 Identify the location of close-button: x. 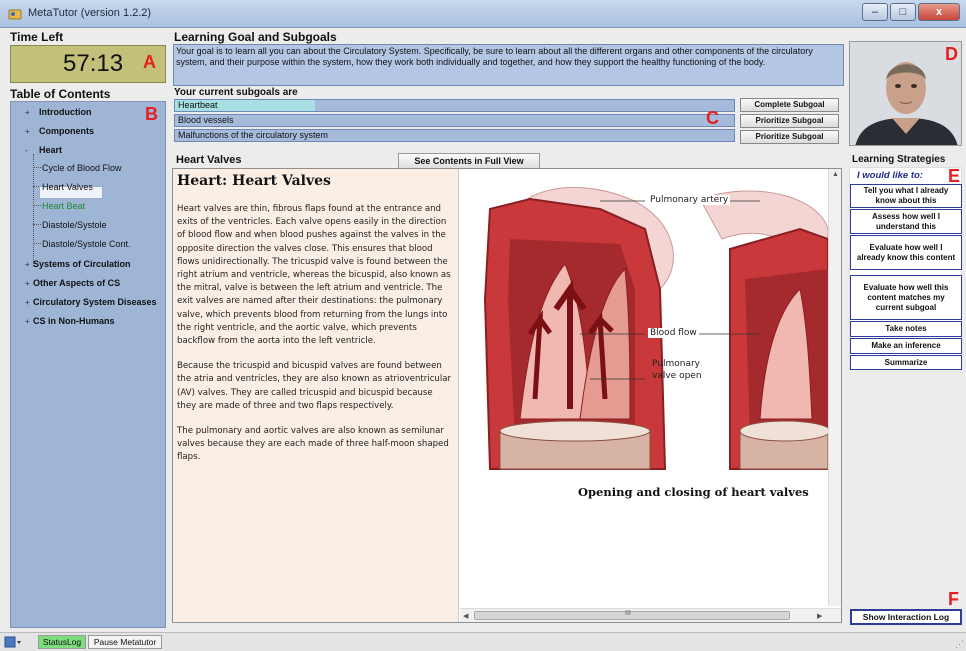
(939, 12).